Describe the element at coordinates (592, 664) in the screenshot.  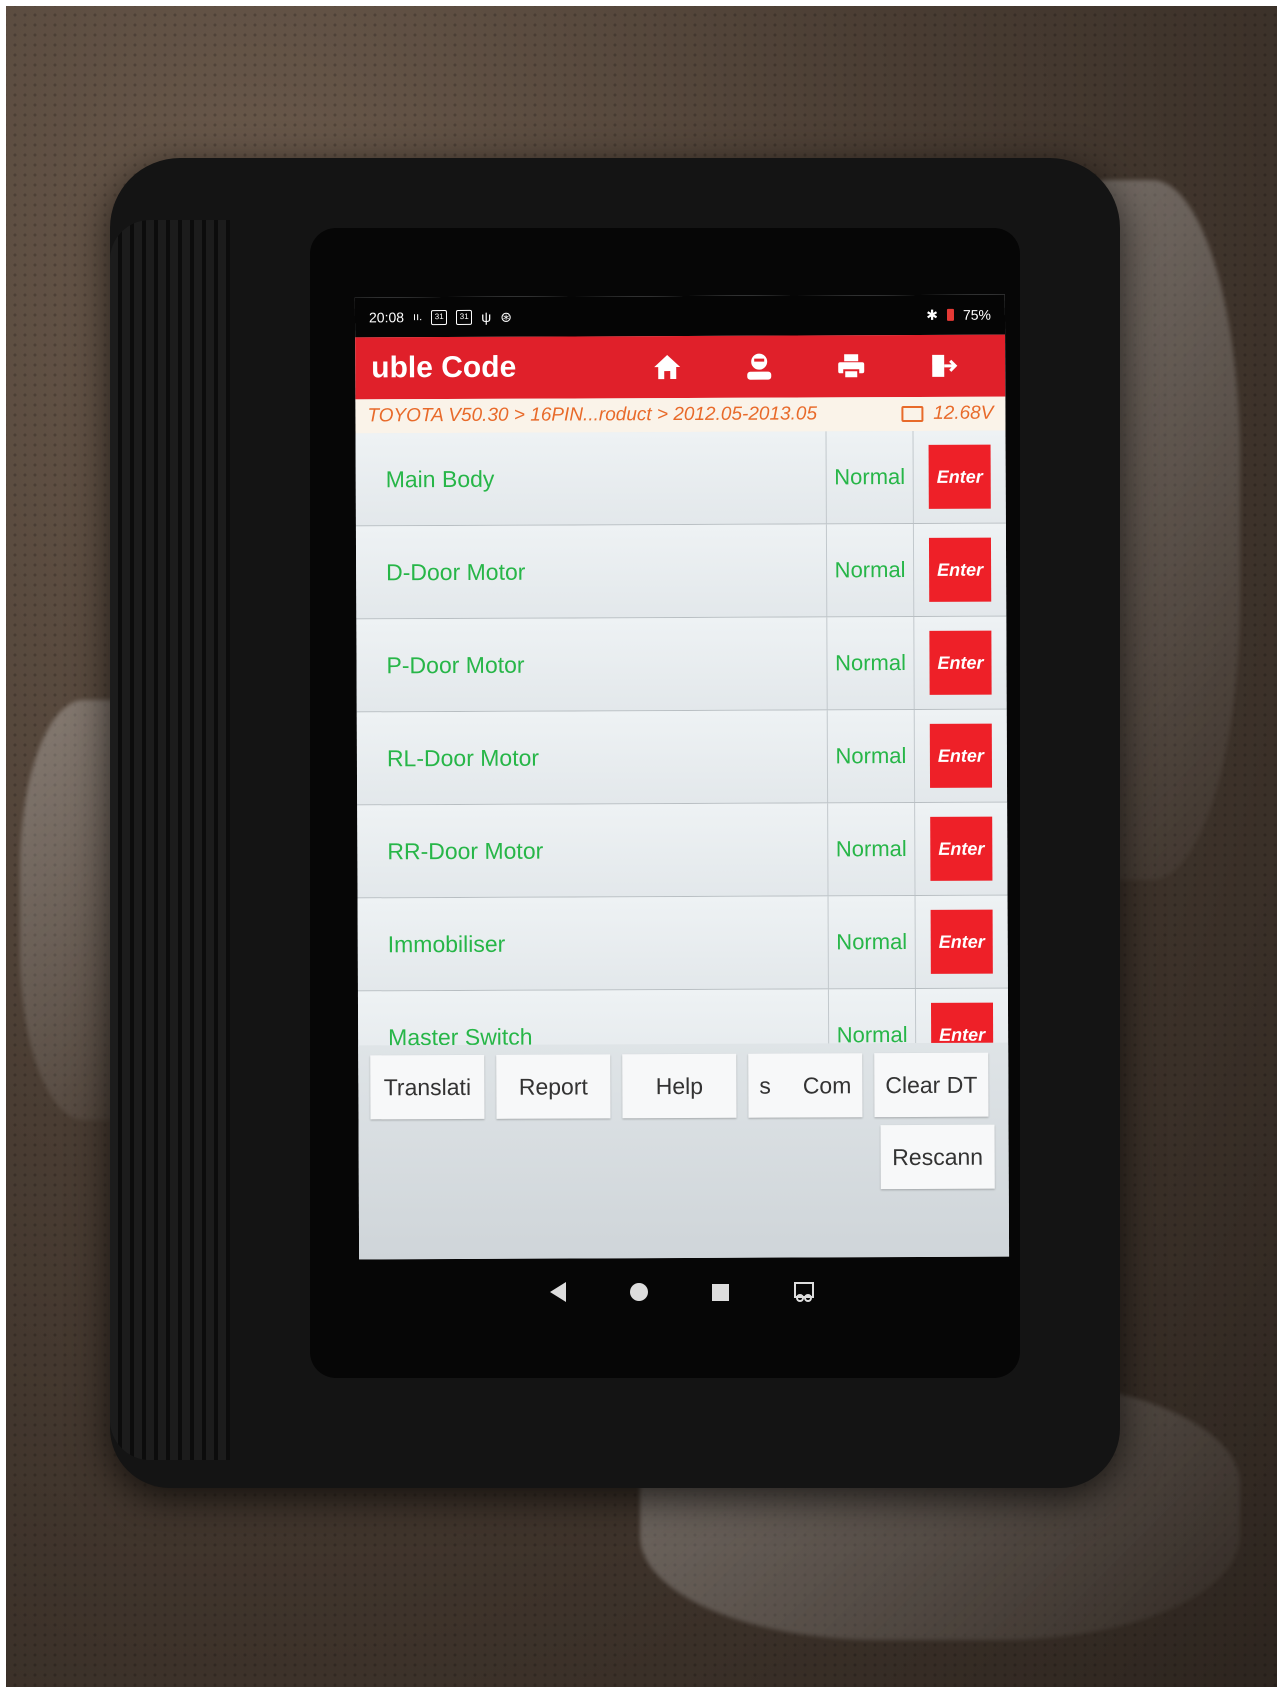
I see `system-name: P-Door Motor` at that location.